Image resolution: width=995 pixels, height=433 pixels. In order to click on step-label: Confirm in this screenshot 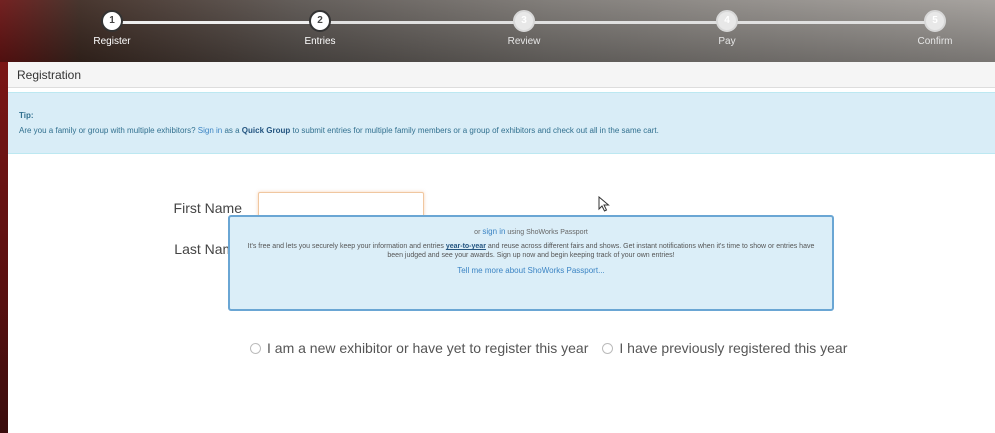, I will do `click(935, 41)`.